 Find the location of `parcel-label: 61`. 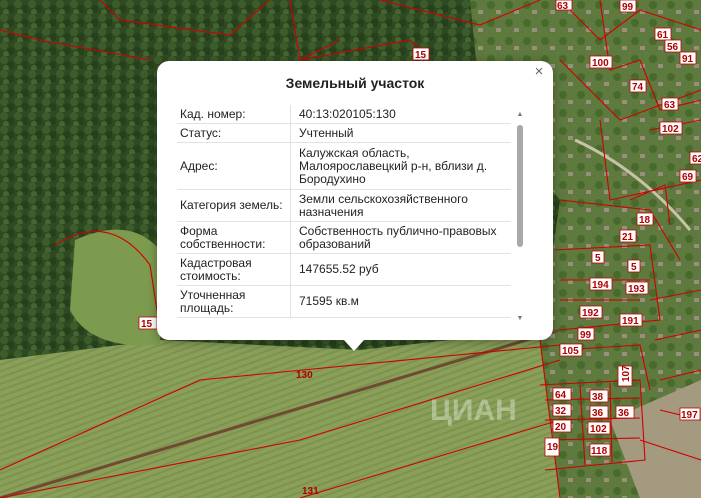

parcel-label: 61 is located at coordinates (663, 35).